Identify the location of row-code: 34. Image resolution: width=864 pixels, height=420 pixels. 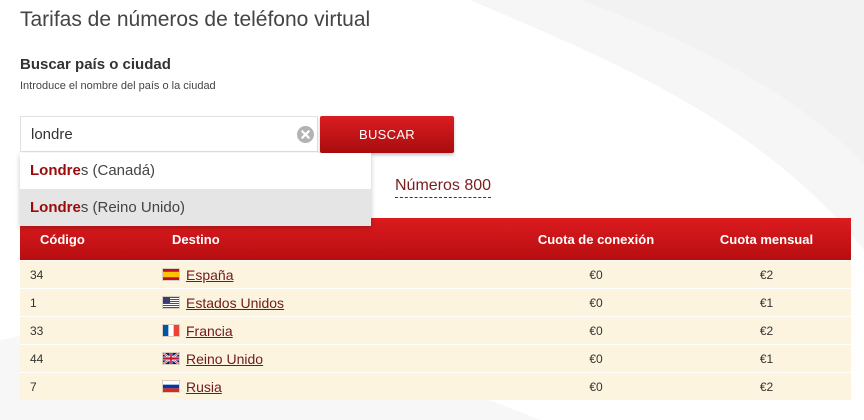
(37, 274).